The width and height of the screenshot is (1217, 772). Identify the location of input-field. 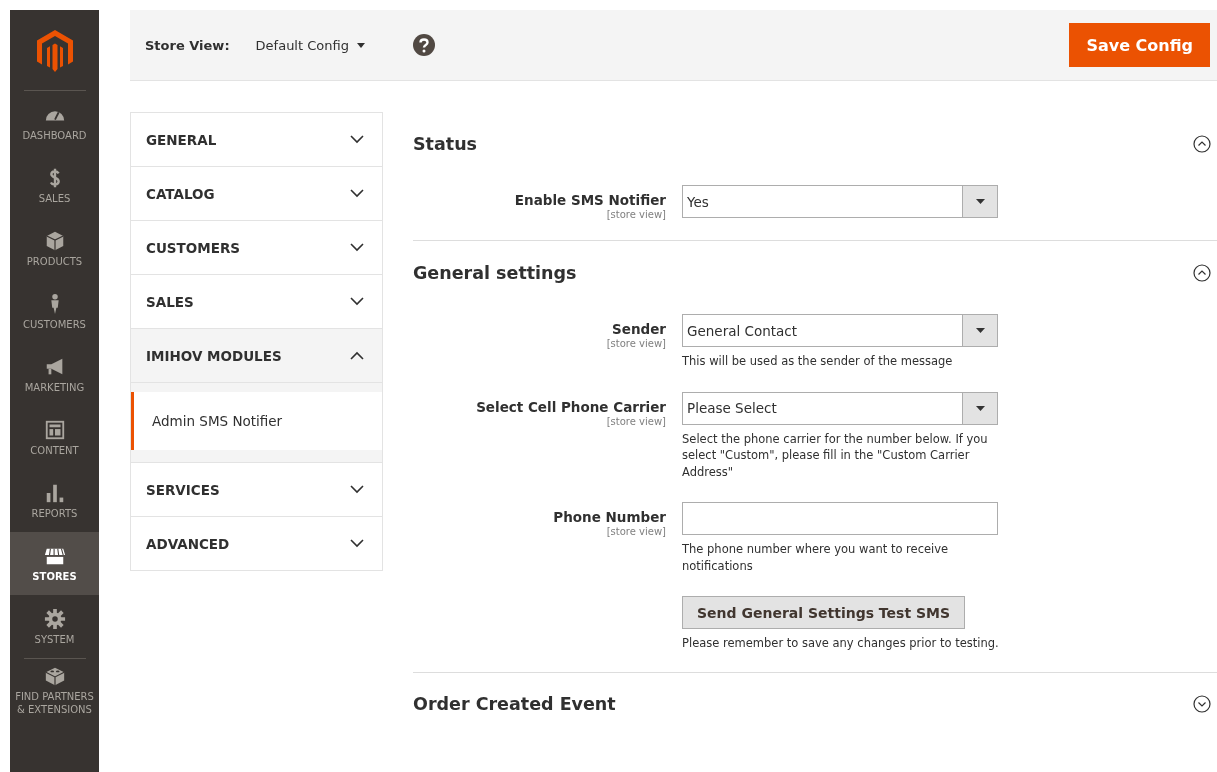
(840, 518).